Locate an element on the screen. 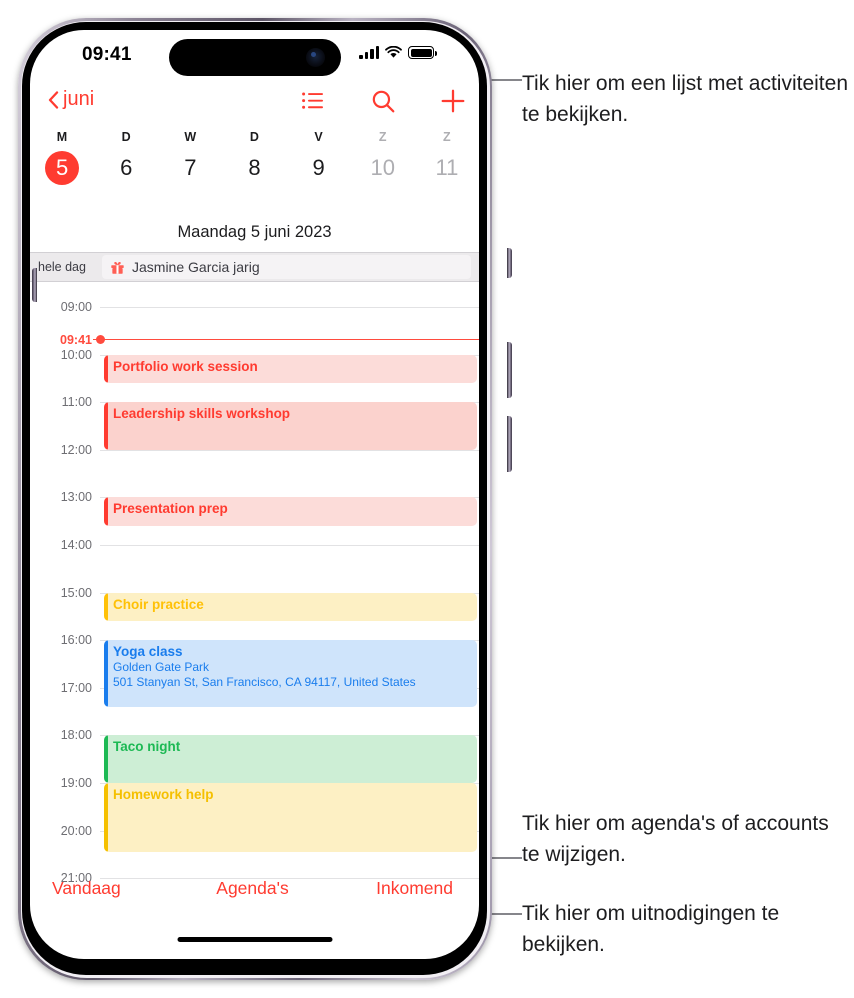 The image size is (854, 998). cellular-bars-icon is located at coordinates (369, 52).